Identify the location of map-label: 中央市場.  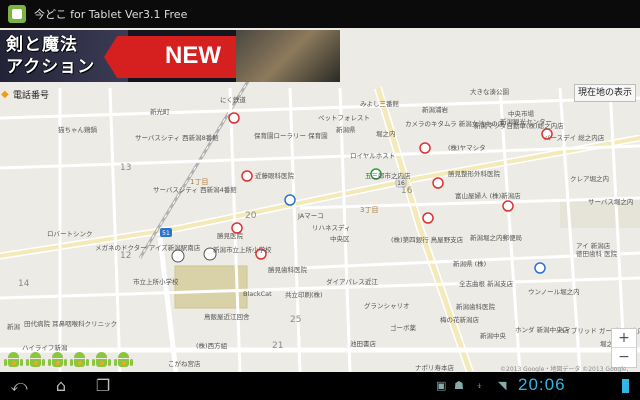
(521, 113).